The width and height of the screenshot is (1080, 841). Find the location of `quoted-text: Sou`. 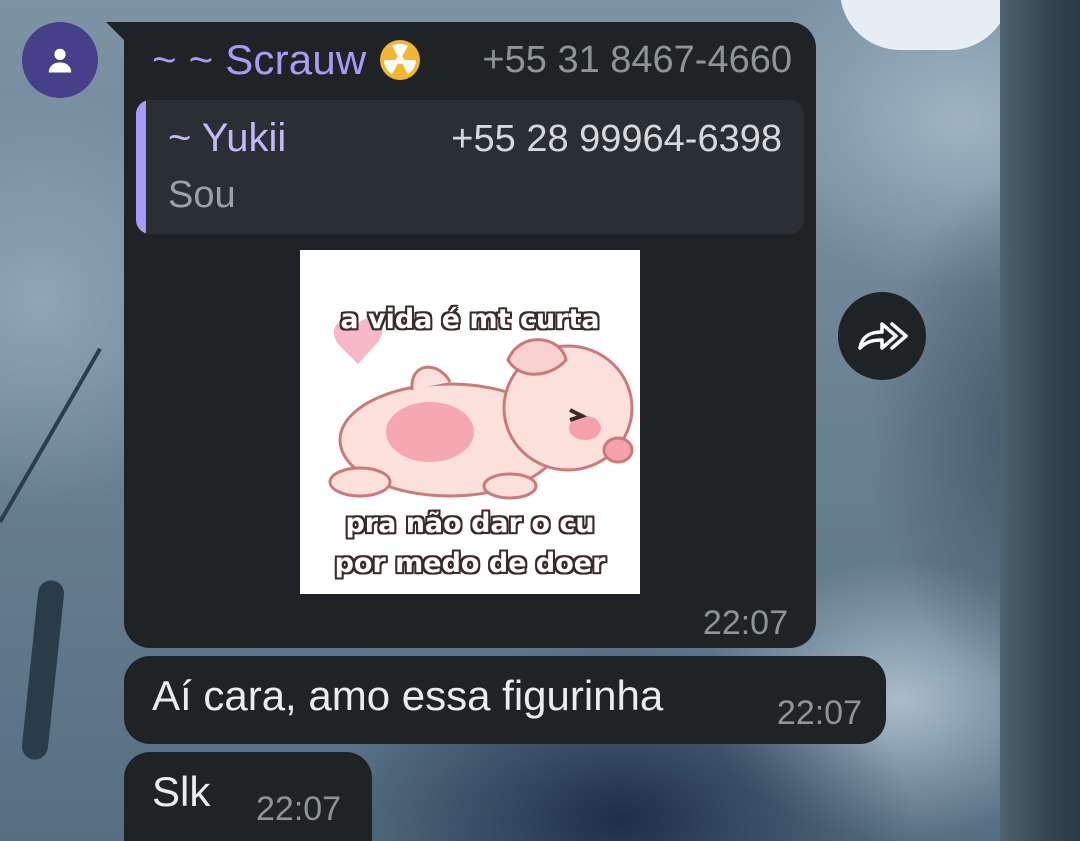

quoted-text: Sou is located at coordinates (202, 195).